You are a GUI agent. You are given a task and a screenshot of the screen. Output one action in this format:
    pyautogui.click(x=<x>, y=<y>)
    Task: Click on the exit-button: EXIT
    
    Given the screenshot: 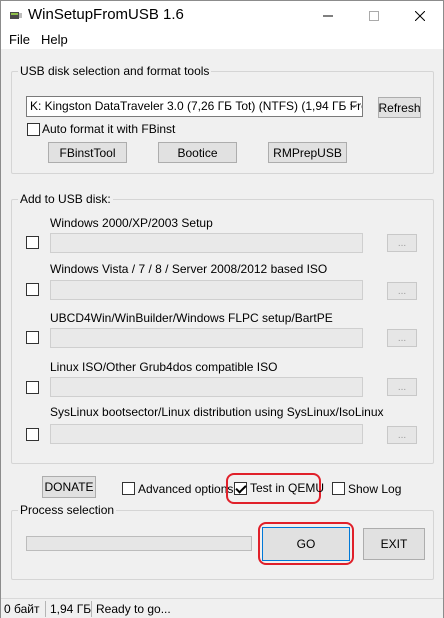 What is the action you would take?
    pyautogui.click(x=394, y=544)
    